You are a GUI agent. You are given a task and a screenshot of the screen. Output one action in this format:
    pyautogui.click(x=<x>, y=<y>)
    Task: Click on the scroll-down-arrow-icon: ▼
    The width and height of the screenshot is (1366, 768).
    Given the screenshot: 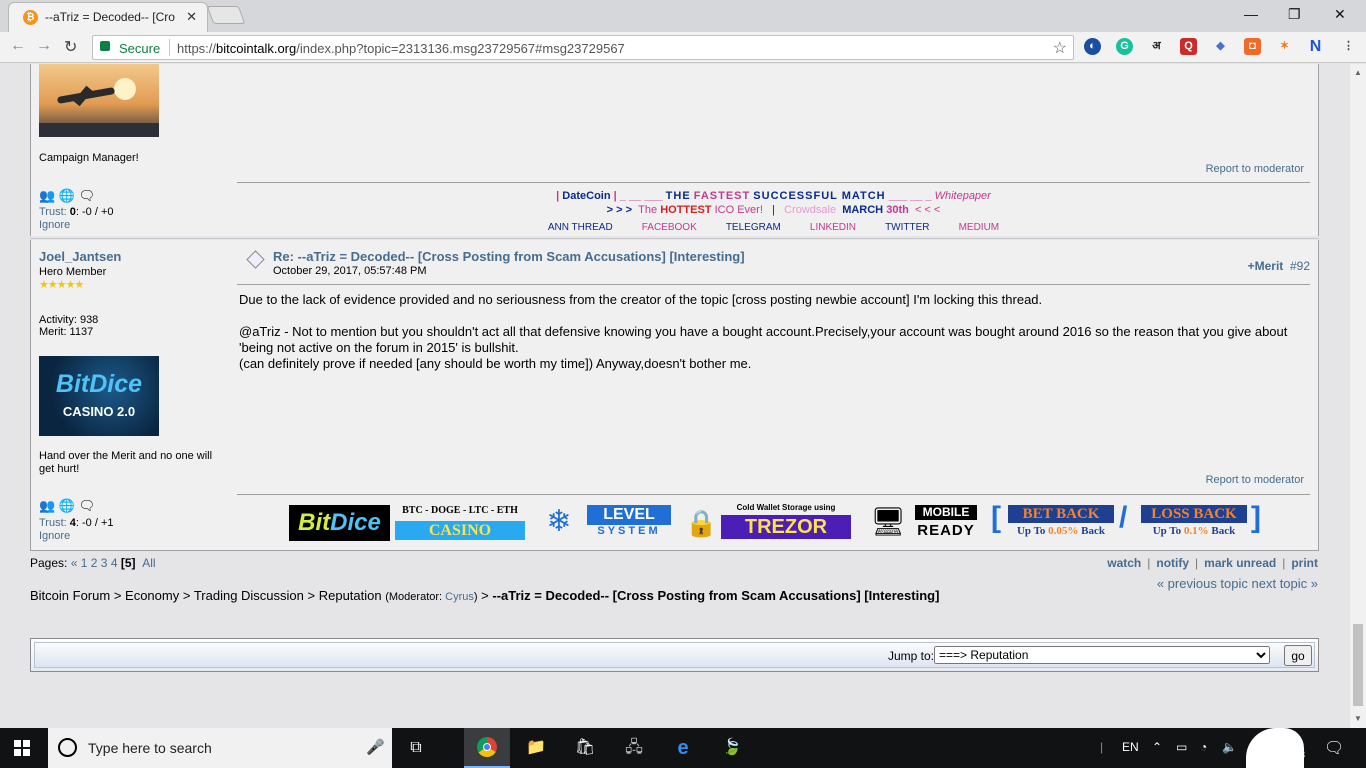 What is the action you would take?
    pyautogui.click(x=1358, y=718)
    